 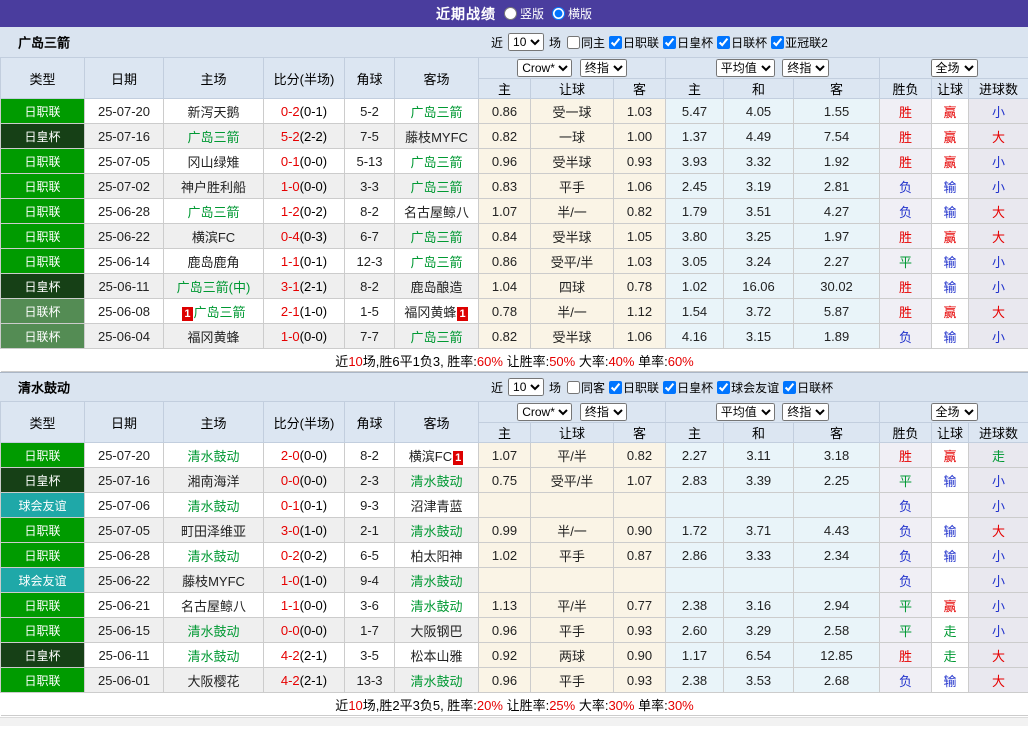 What do you see at coordinates (514, 721) in the screenshot?
I see `horizontal-scrollbar` at bounding box center [514, 721].